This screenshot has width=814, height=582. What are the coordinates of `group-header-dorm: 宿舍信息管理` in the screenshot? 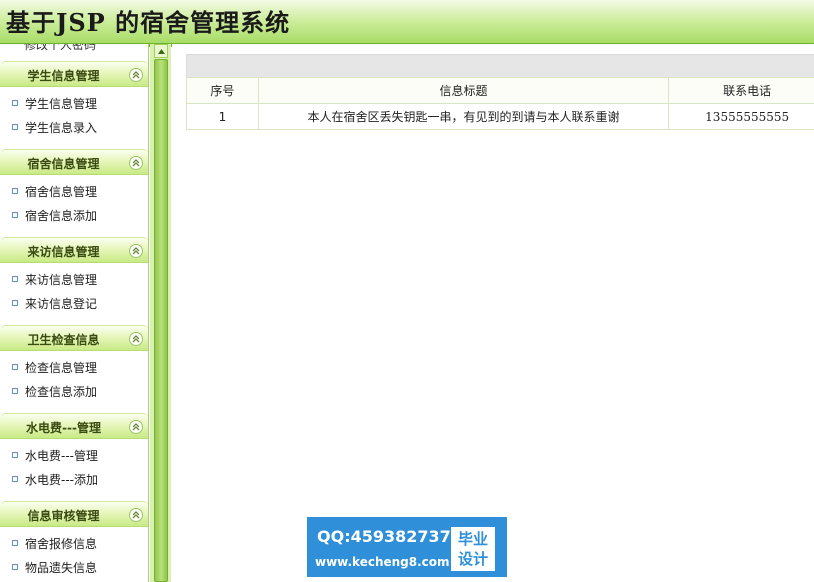 It's located at (74, 162).